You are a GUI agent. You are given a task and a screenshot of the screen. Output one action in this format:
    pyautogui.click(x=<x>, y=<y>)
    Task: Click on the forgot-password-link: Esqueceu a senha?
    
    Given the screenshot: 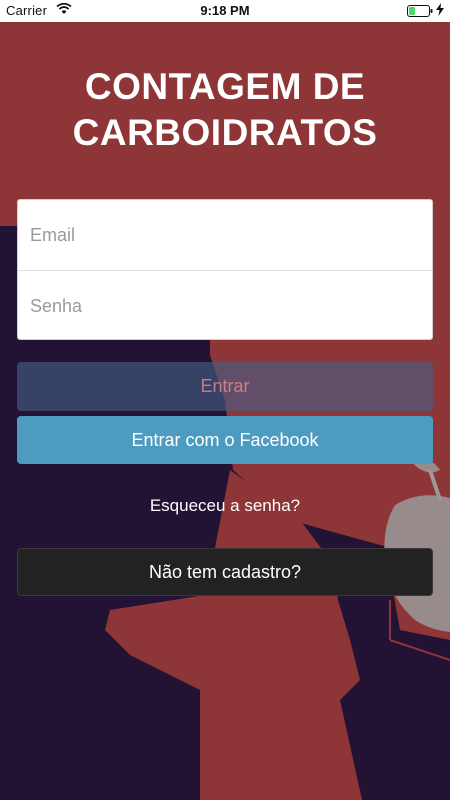 What is the action you would take?
    pyautogui.click(x=225, y=506)
    